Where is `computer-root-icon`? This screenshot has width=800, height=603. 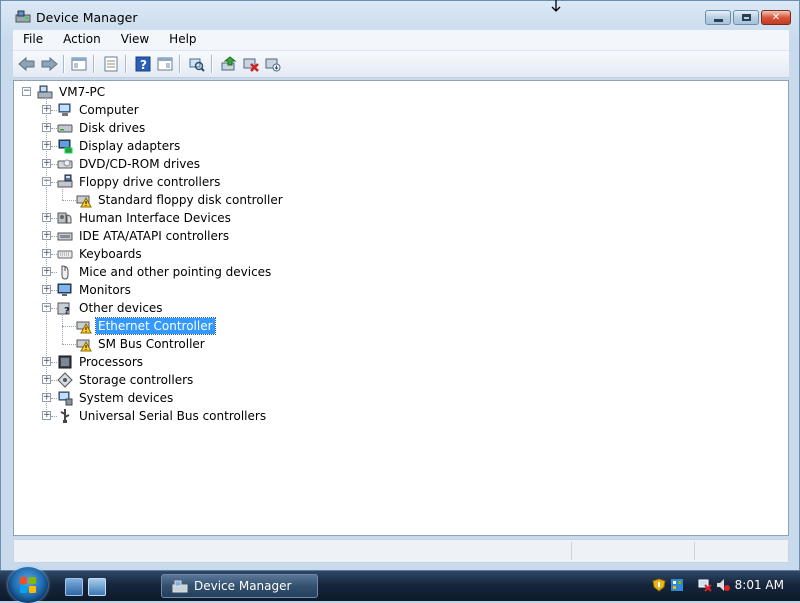
computer-root-icon is located at coordinates (45, 92).